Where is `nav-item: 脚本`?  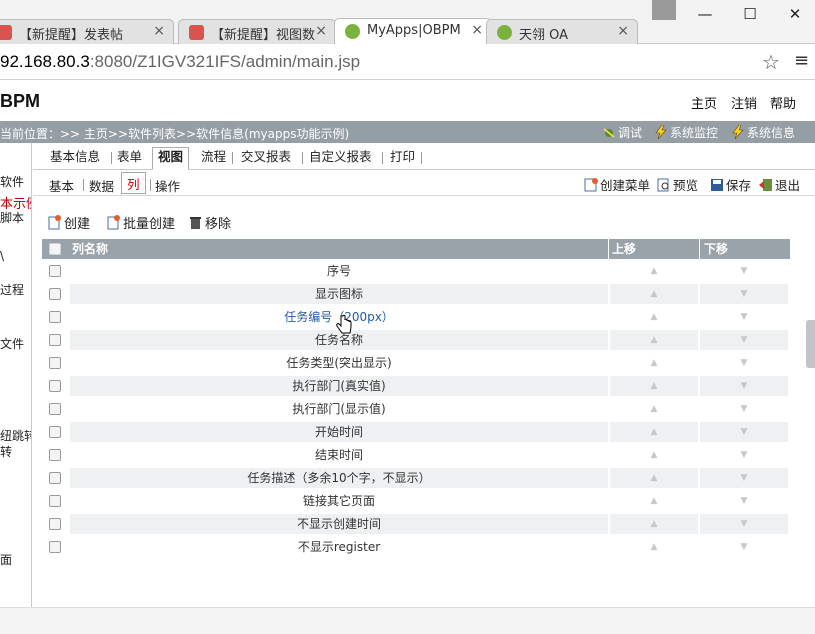
nav-item: 脚本 is located at coordinates (12, 217).